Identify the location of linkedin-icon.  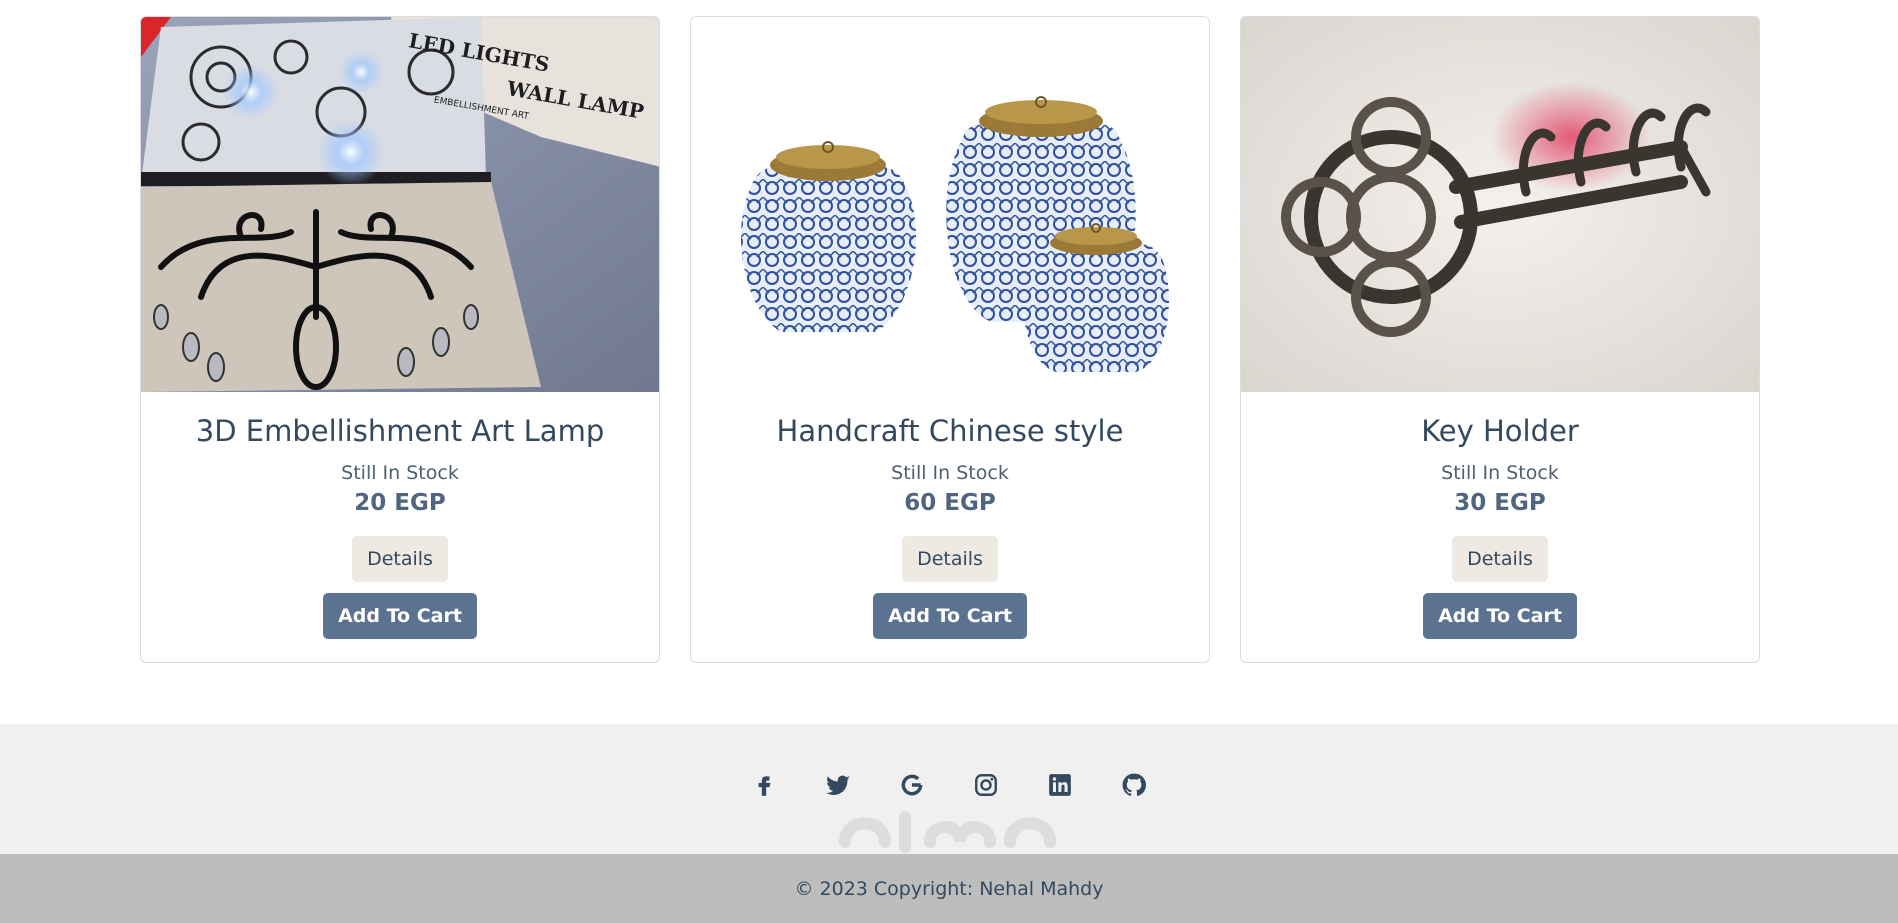
(1060, 785).